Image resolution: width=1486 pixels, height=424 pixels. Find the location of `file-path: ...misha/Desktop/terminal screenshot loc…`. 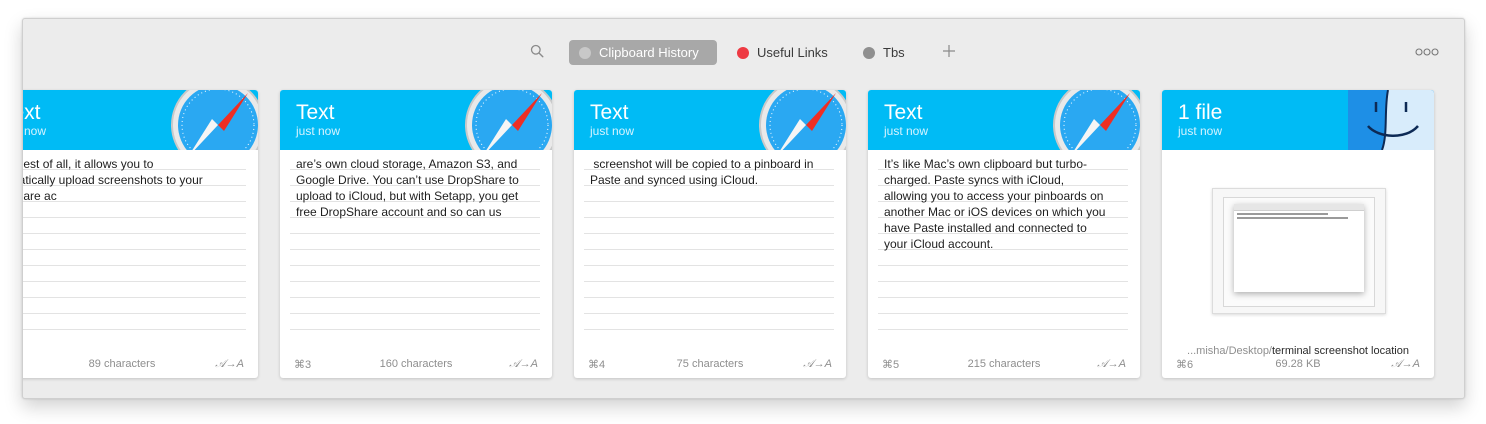

file-path: ...misha/Desktop/terminal screenshot loc… is located at coordinates (1298, 351).